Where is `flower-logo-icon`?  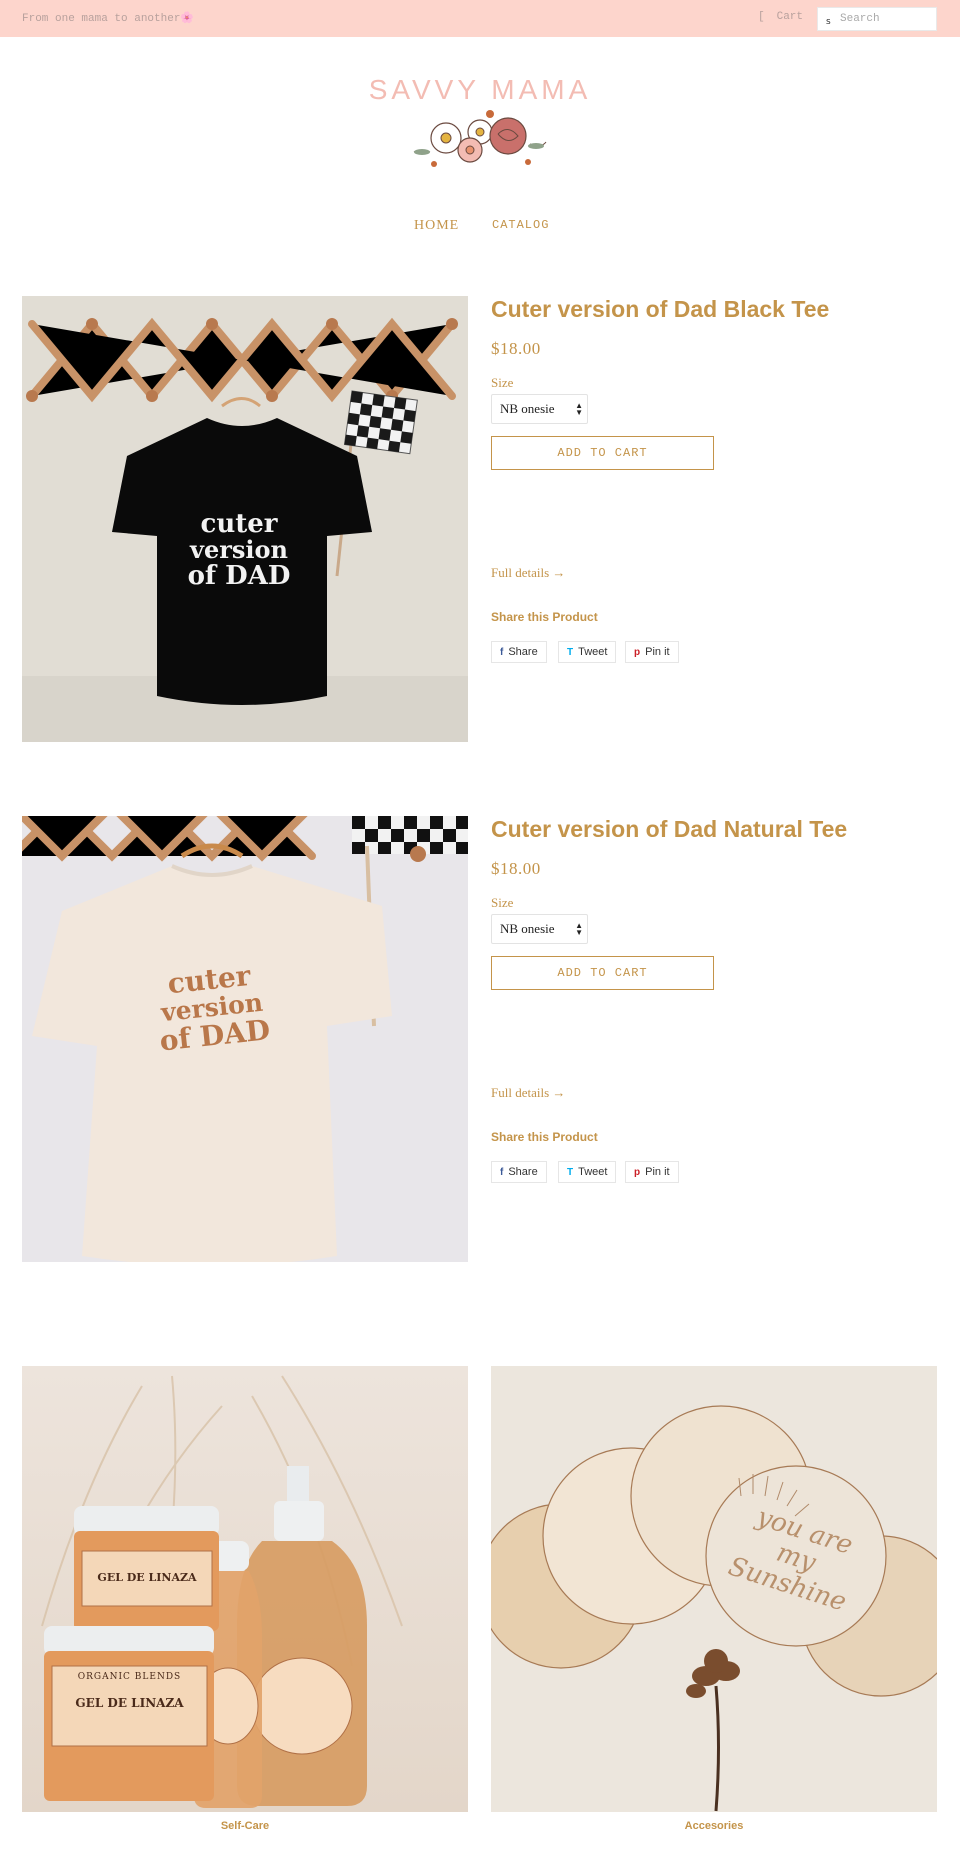
flower-logo-icon is located at coordinates (480, 140).